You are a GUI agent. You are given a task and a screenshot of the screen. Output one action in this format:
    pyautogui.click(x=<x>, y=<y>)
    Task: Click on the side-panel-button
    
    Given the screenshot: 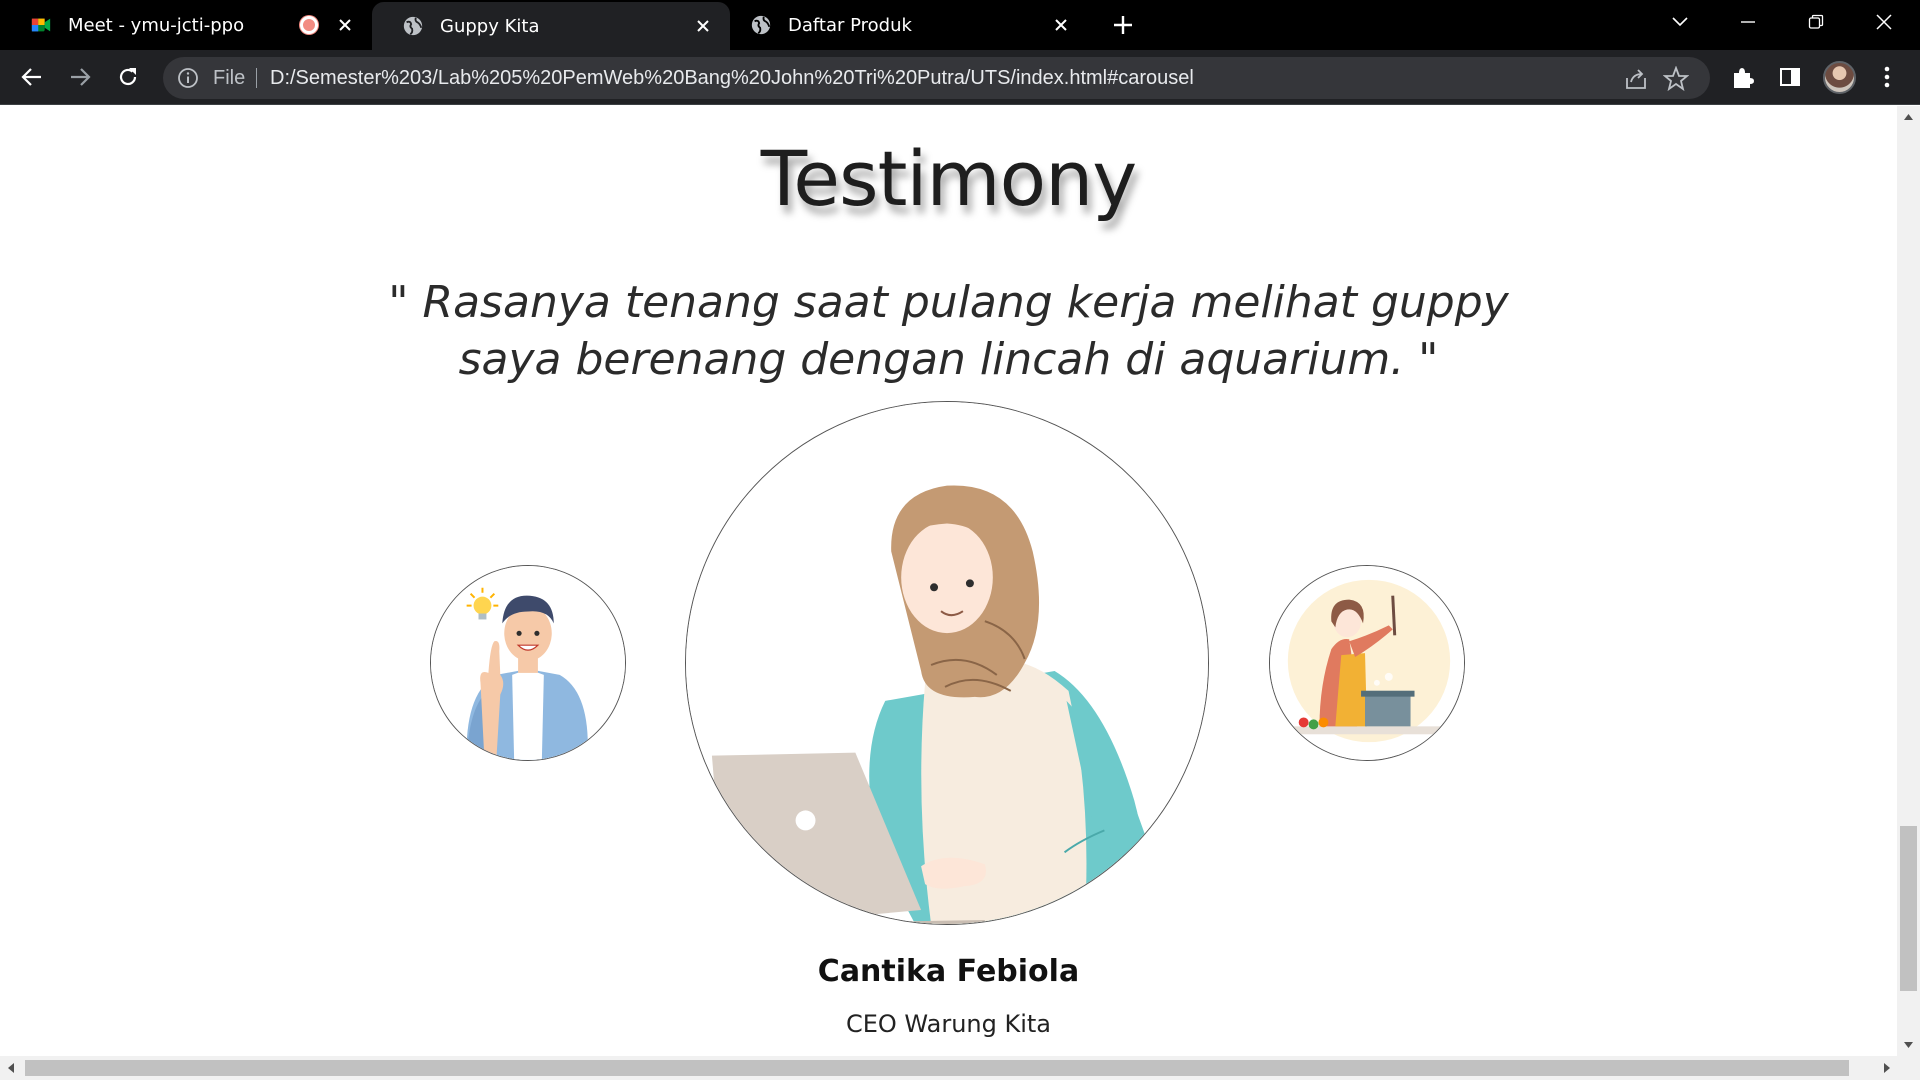 What is the action you would take?
    pyautogui.click(x=1790, y=77)
    